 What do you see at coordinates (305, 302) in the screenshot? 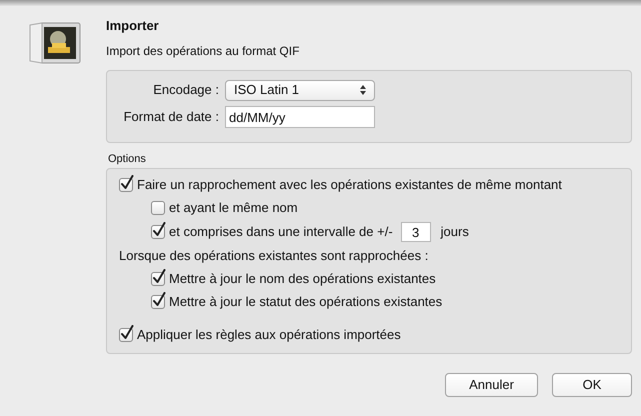
I see `checkbox-label: Mettre à jour le statut des opérations existantes` at bounding box center [305, 302].